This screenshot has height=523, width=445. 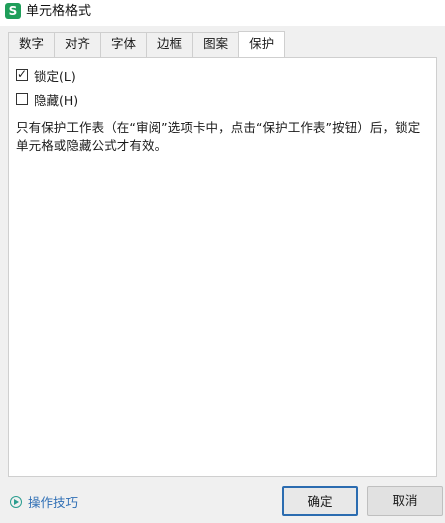 I want to click on cancel-button: 取消, so click(x=405, y=501).